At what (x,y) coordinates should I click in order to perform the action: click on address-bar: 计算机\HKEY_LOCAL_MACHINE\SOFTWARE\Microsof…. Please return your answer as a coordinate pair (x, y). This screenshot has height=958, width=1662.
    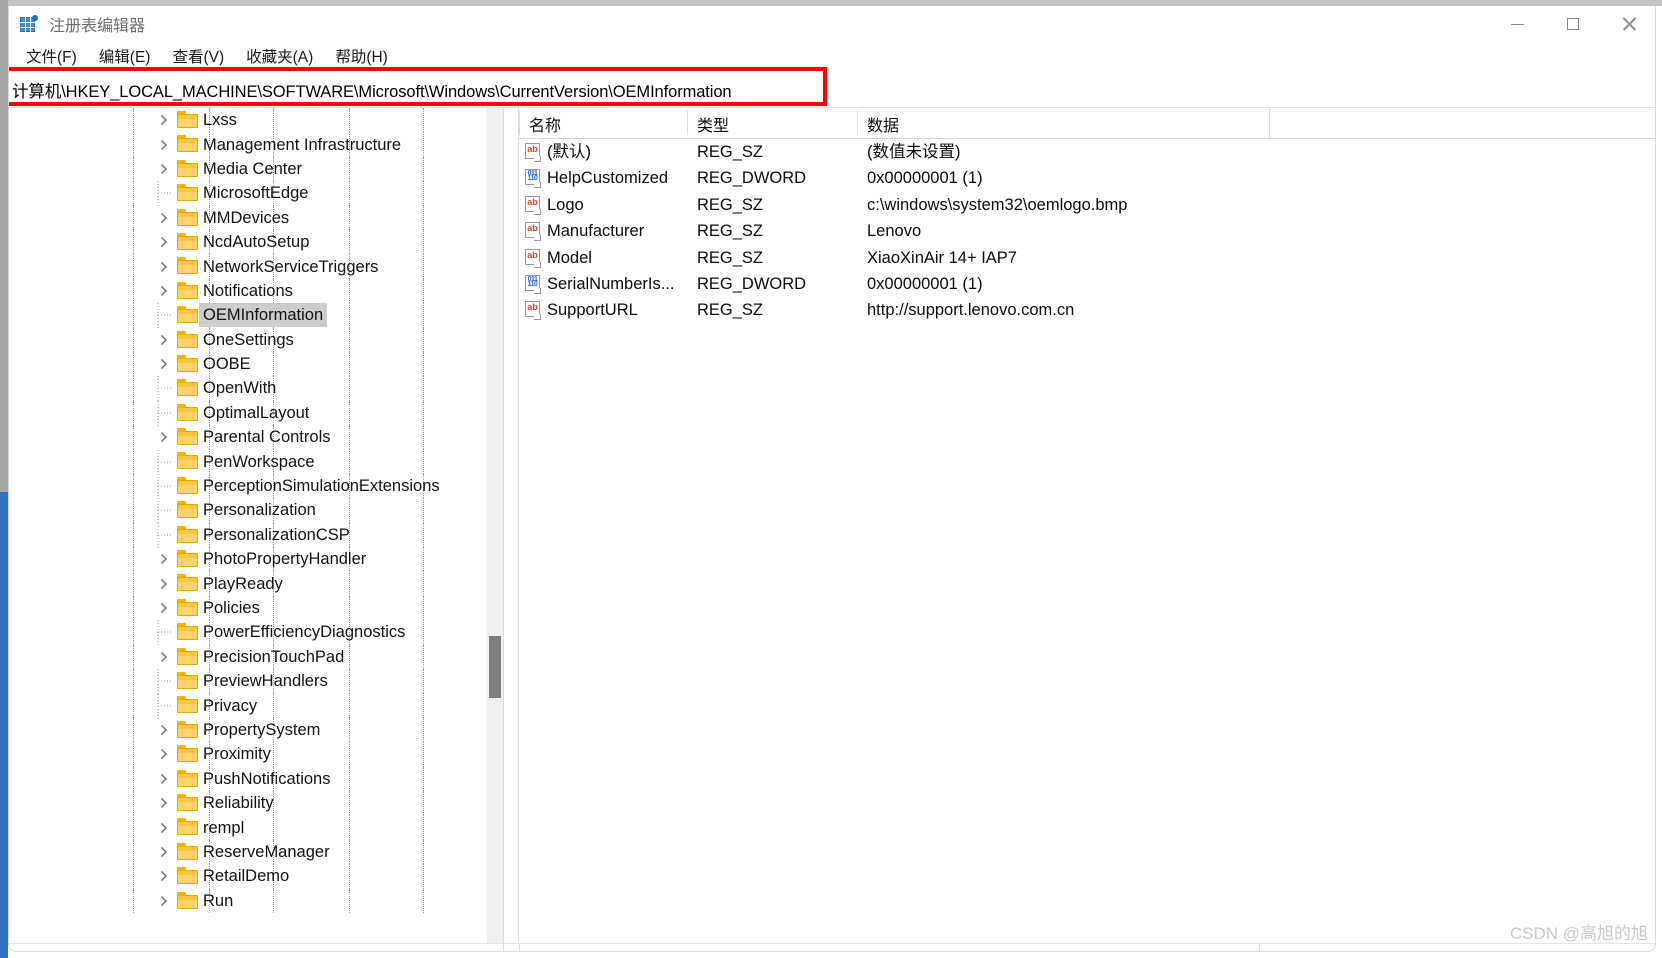
    Looking at the image, I should click on (832, 90).